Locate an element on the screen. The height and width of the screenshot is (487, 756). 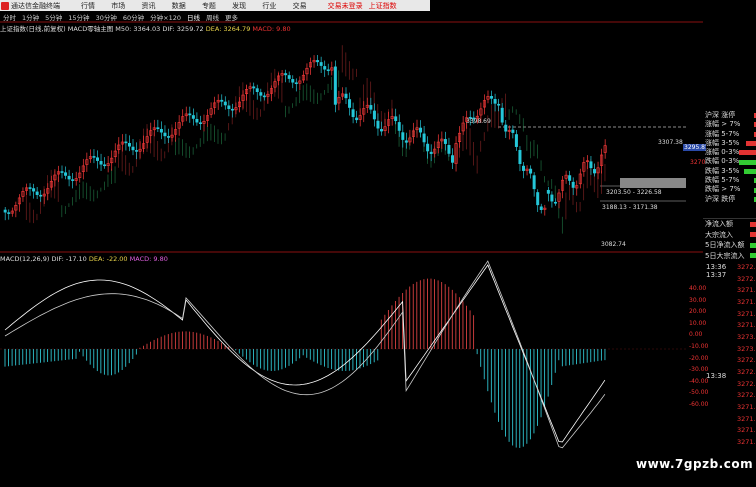
flow-row: 5日大宗流入 is located at coordinates (729, 256).